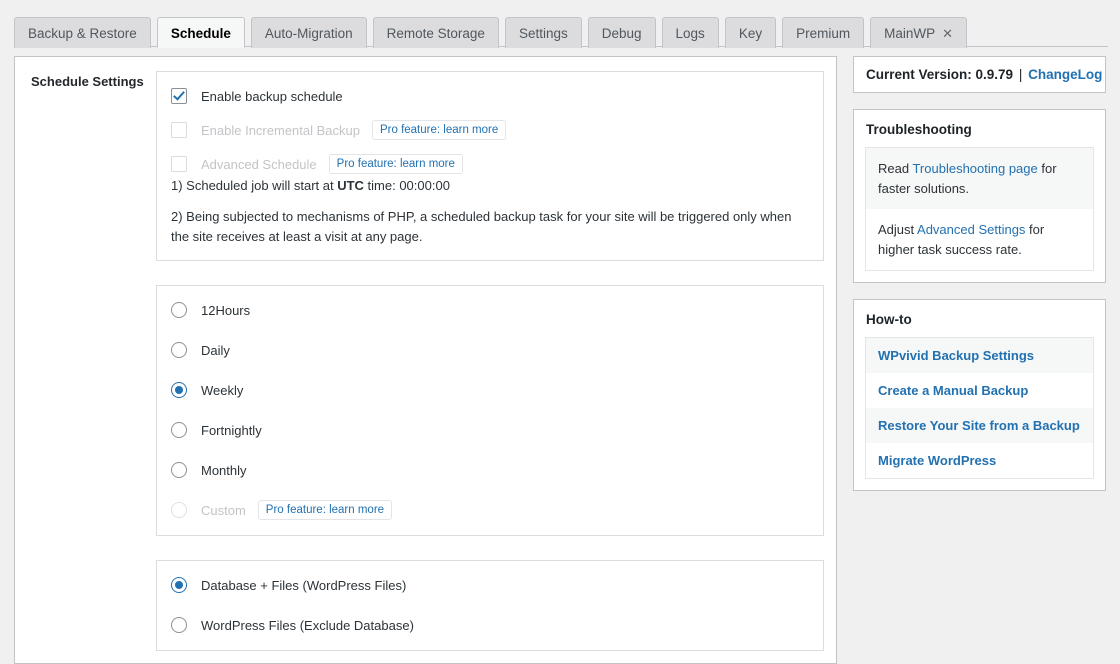  I want to click on troubleshooting-pre: Adjust, so click(898, 229).